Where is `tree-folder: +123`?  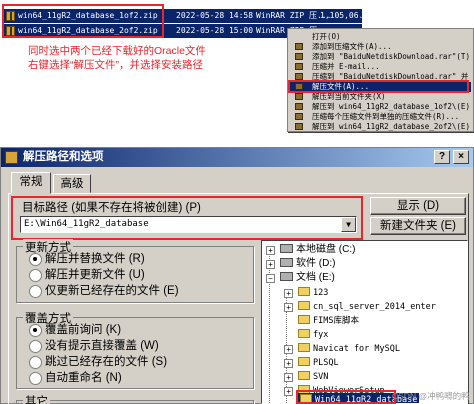 tree-folder: +123 is located at coordinates (306, 293).